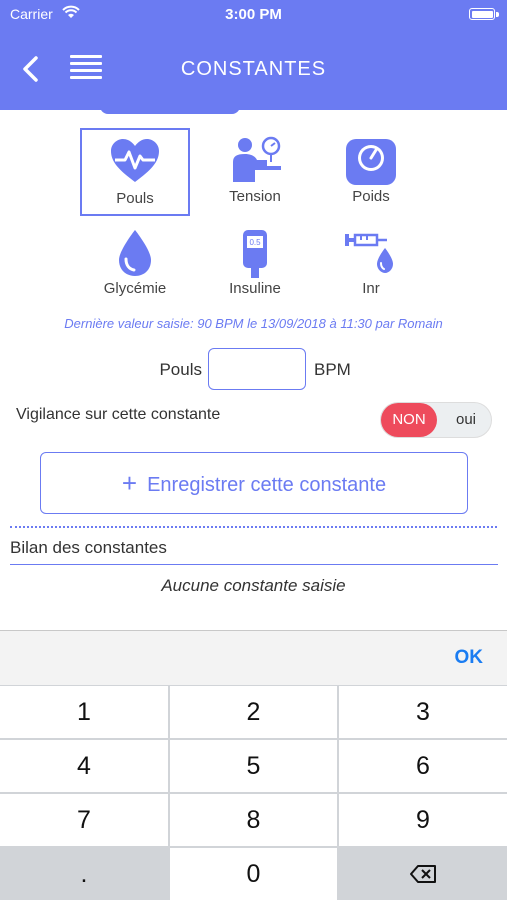 The height and width of the screenshot is (900, 507). I want to click on tab-insuline: 0.5 Insuline, so click(255, 264).